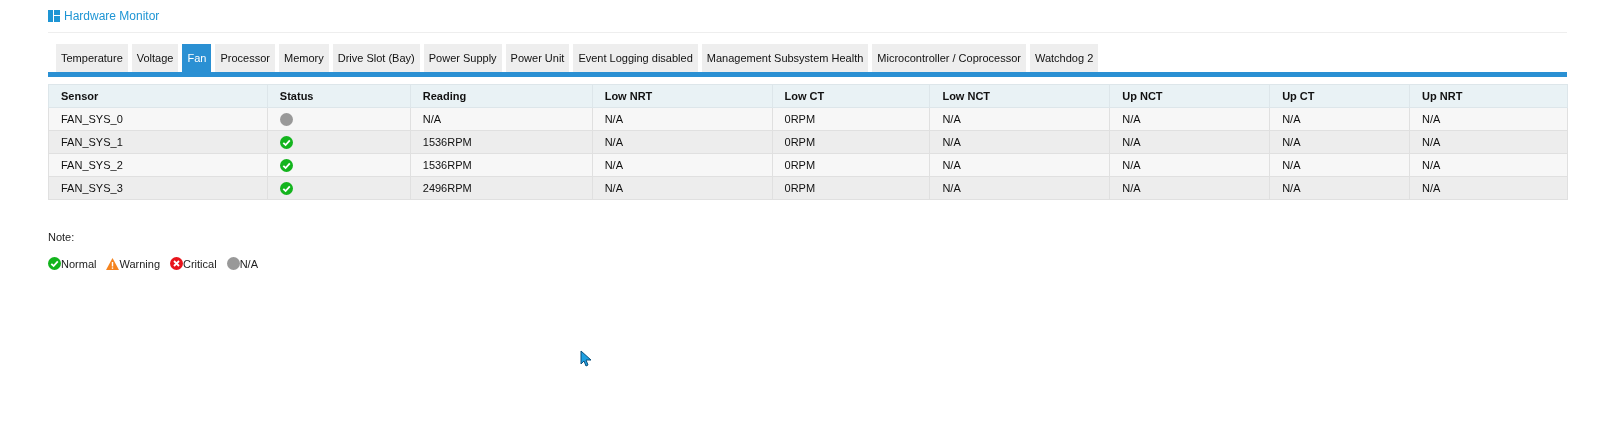 This screenshot has height=432, width=1599. What do you see at coordinates (112, 16) in the screenshot?
I see `page-title: Hardware Monitor` at bounding box center [112, 16].